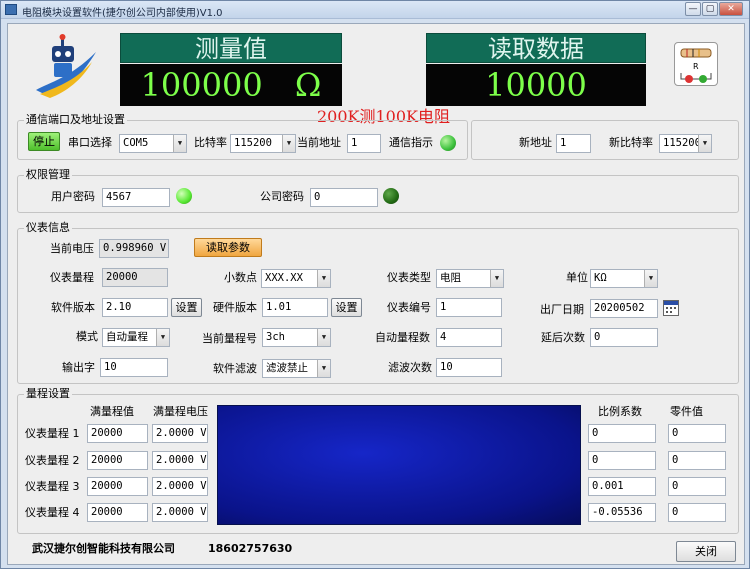 The height and width of the screenshot is (569, 750). Describe the element at coordinates (671, 308) in the screenshot. I see `calendar-icon` at that location.